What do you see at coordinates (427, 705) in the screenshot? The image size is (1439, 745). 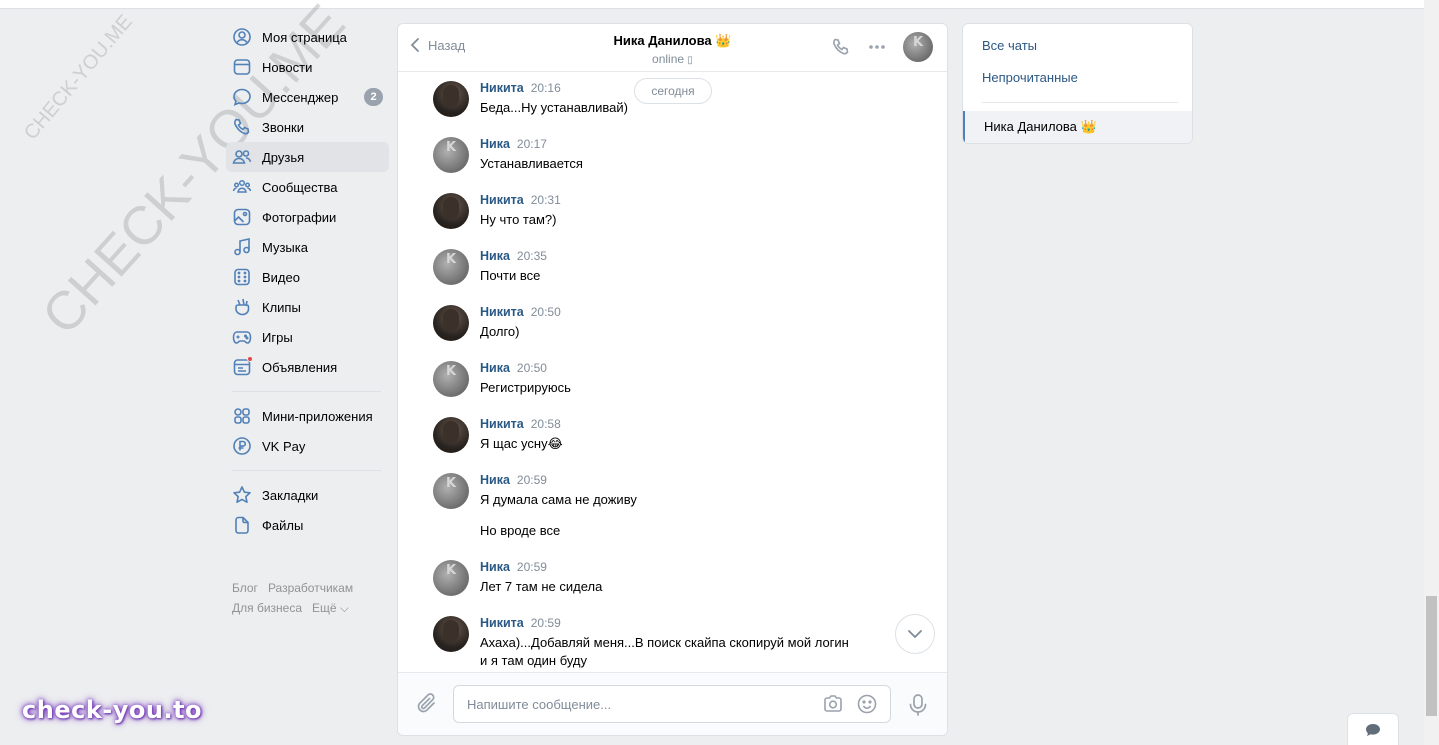 I see `attach-button` at bounding box center [427, 705].